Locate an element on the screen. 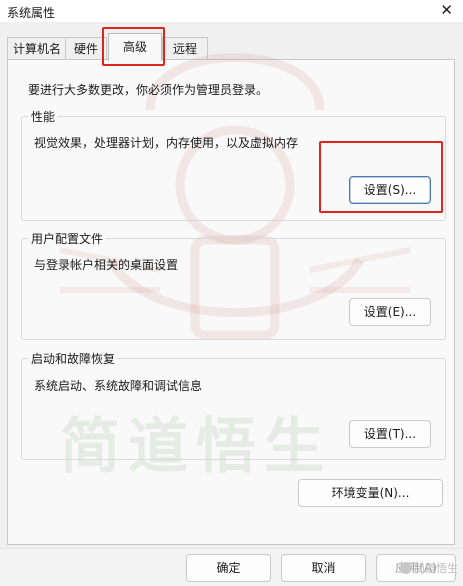 The image size is (463, 586). tab-remote: 远程 is located at coordinates (185, 48).